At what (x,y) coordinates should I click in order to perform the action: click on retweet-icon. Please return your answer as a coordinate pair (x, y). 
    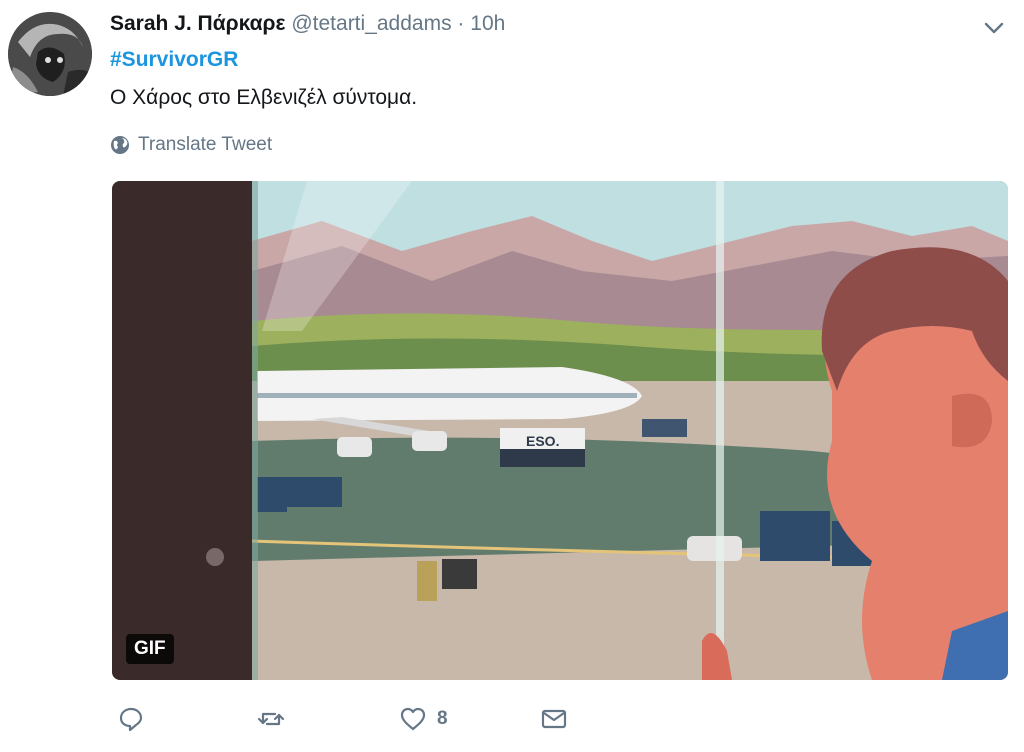
    Looking at the image, I should click on (271, 719).